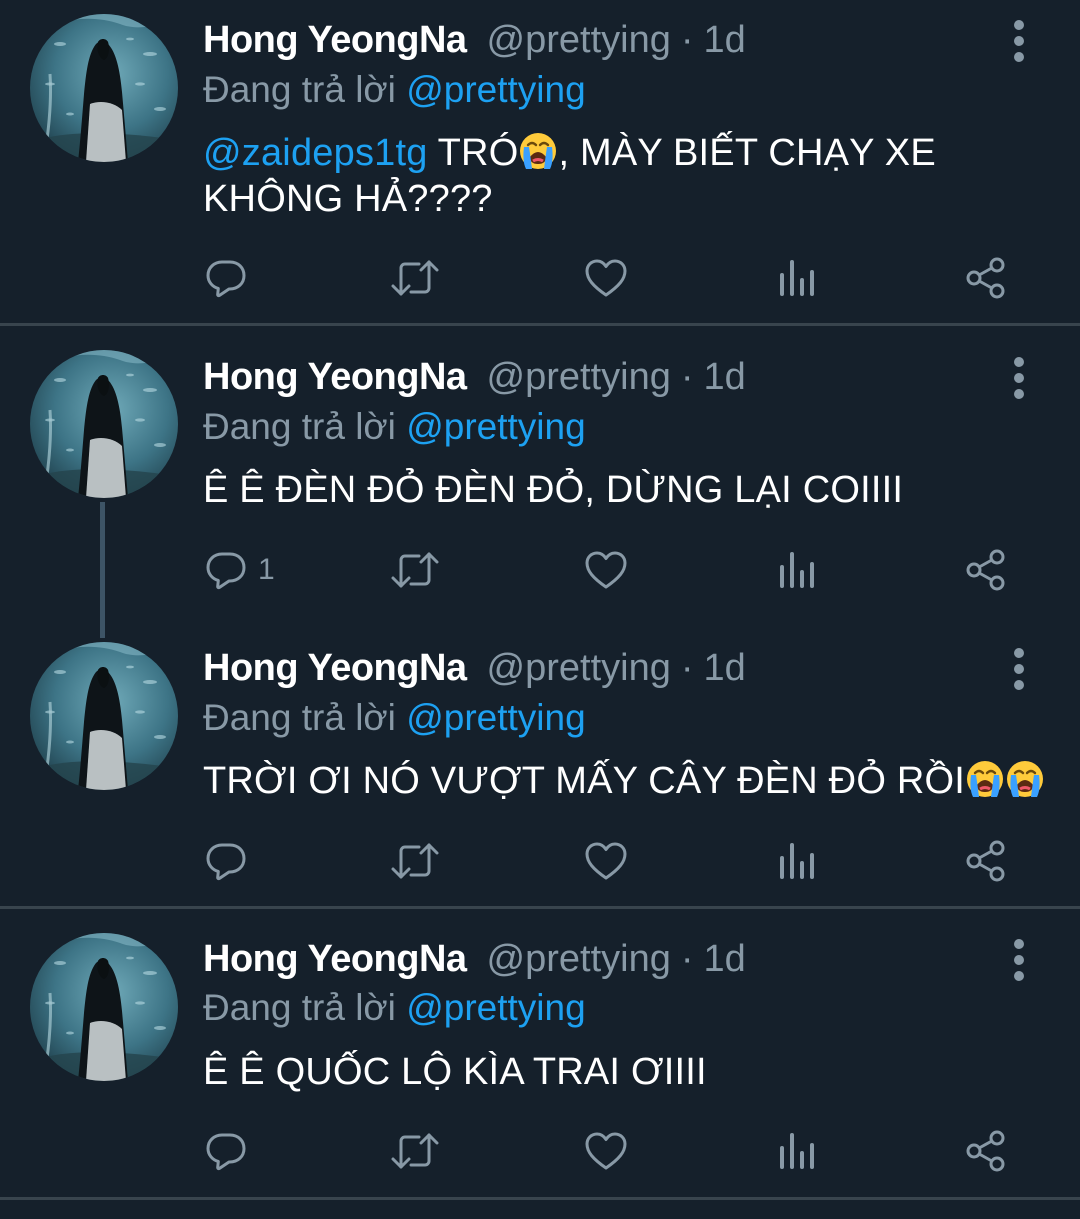  What do you see at coordinates (473, 153) in the screenshot?
I see `tweet-text-part: TRÓ` at bounding box center [473, 153].